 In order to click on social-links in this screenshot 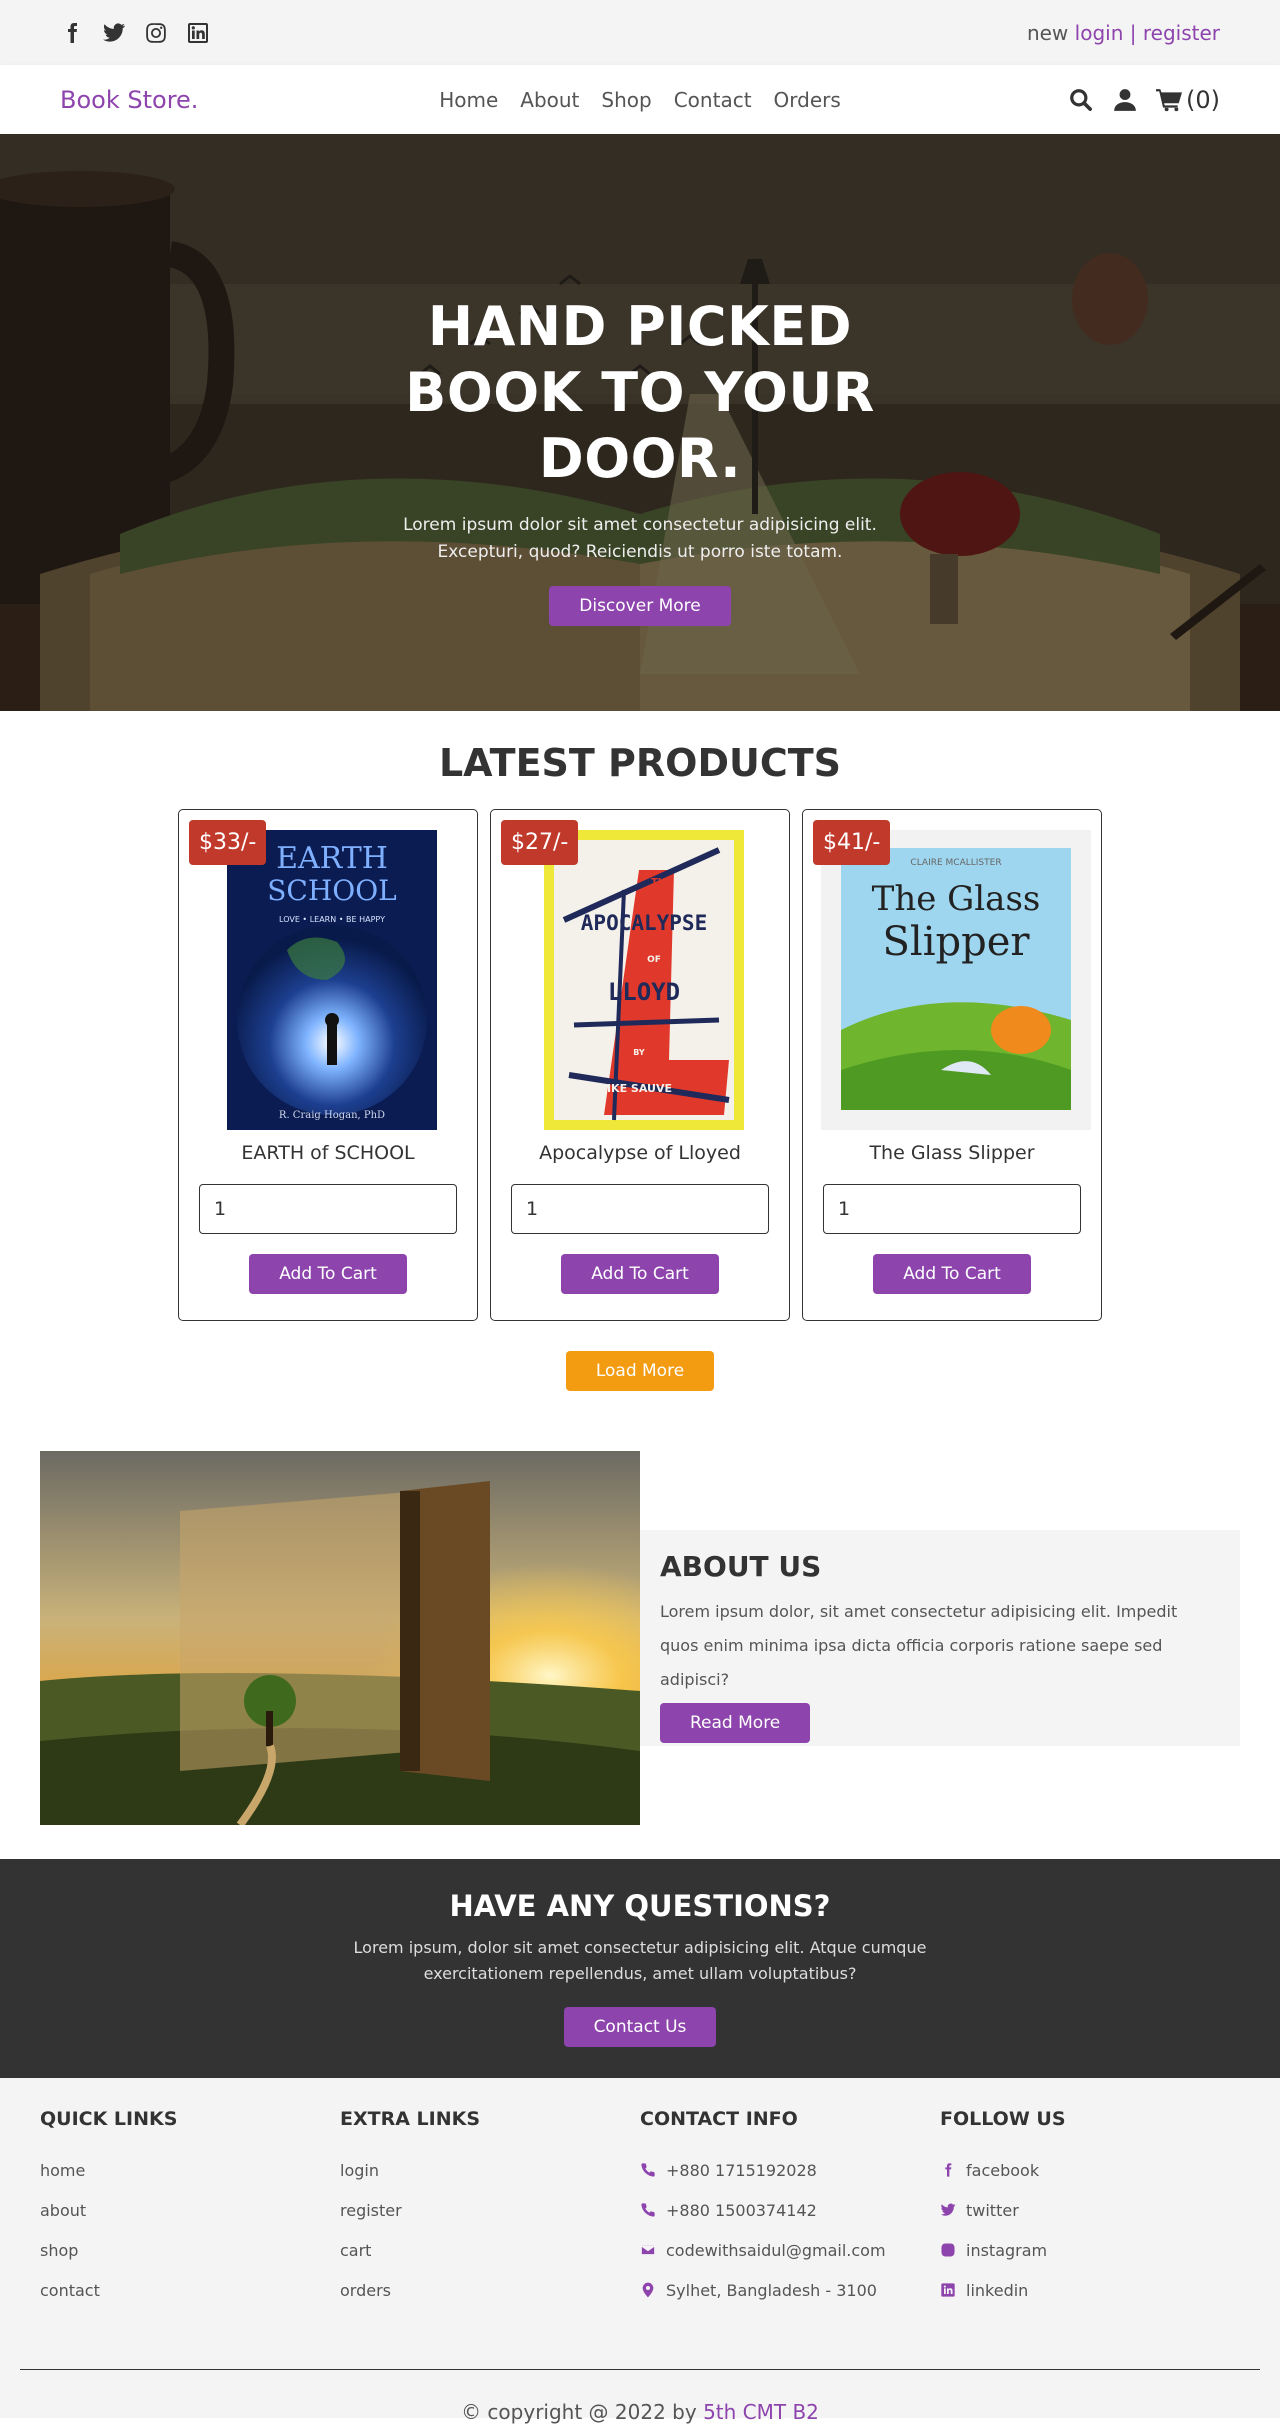, I will do `click(135, 33)`.